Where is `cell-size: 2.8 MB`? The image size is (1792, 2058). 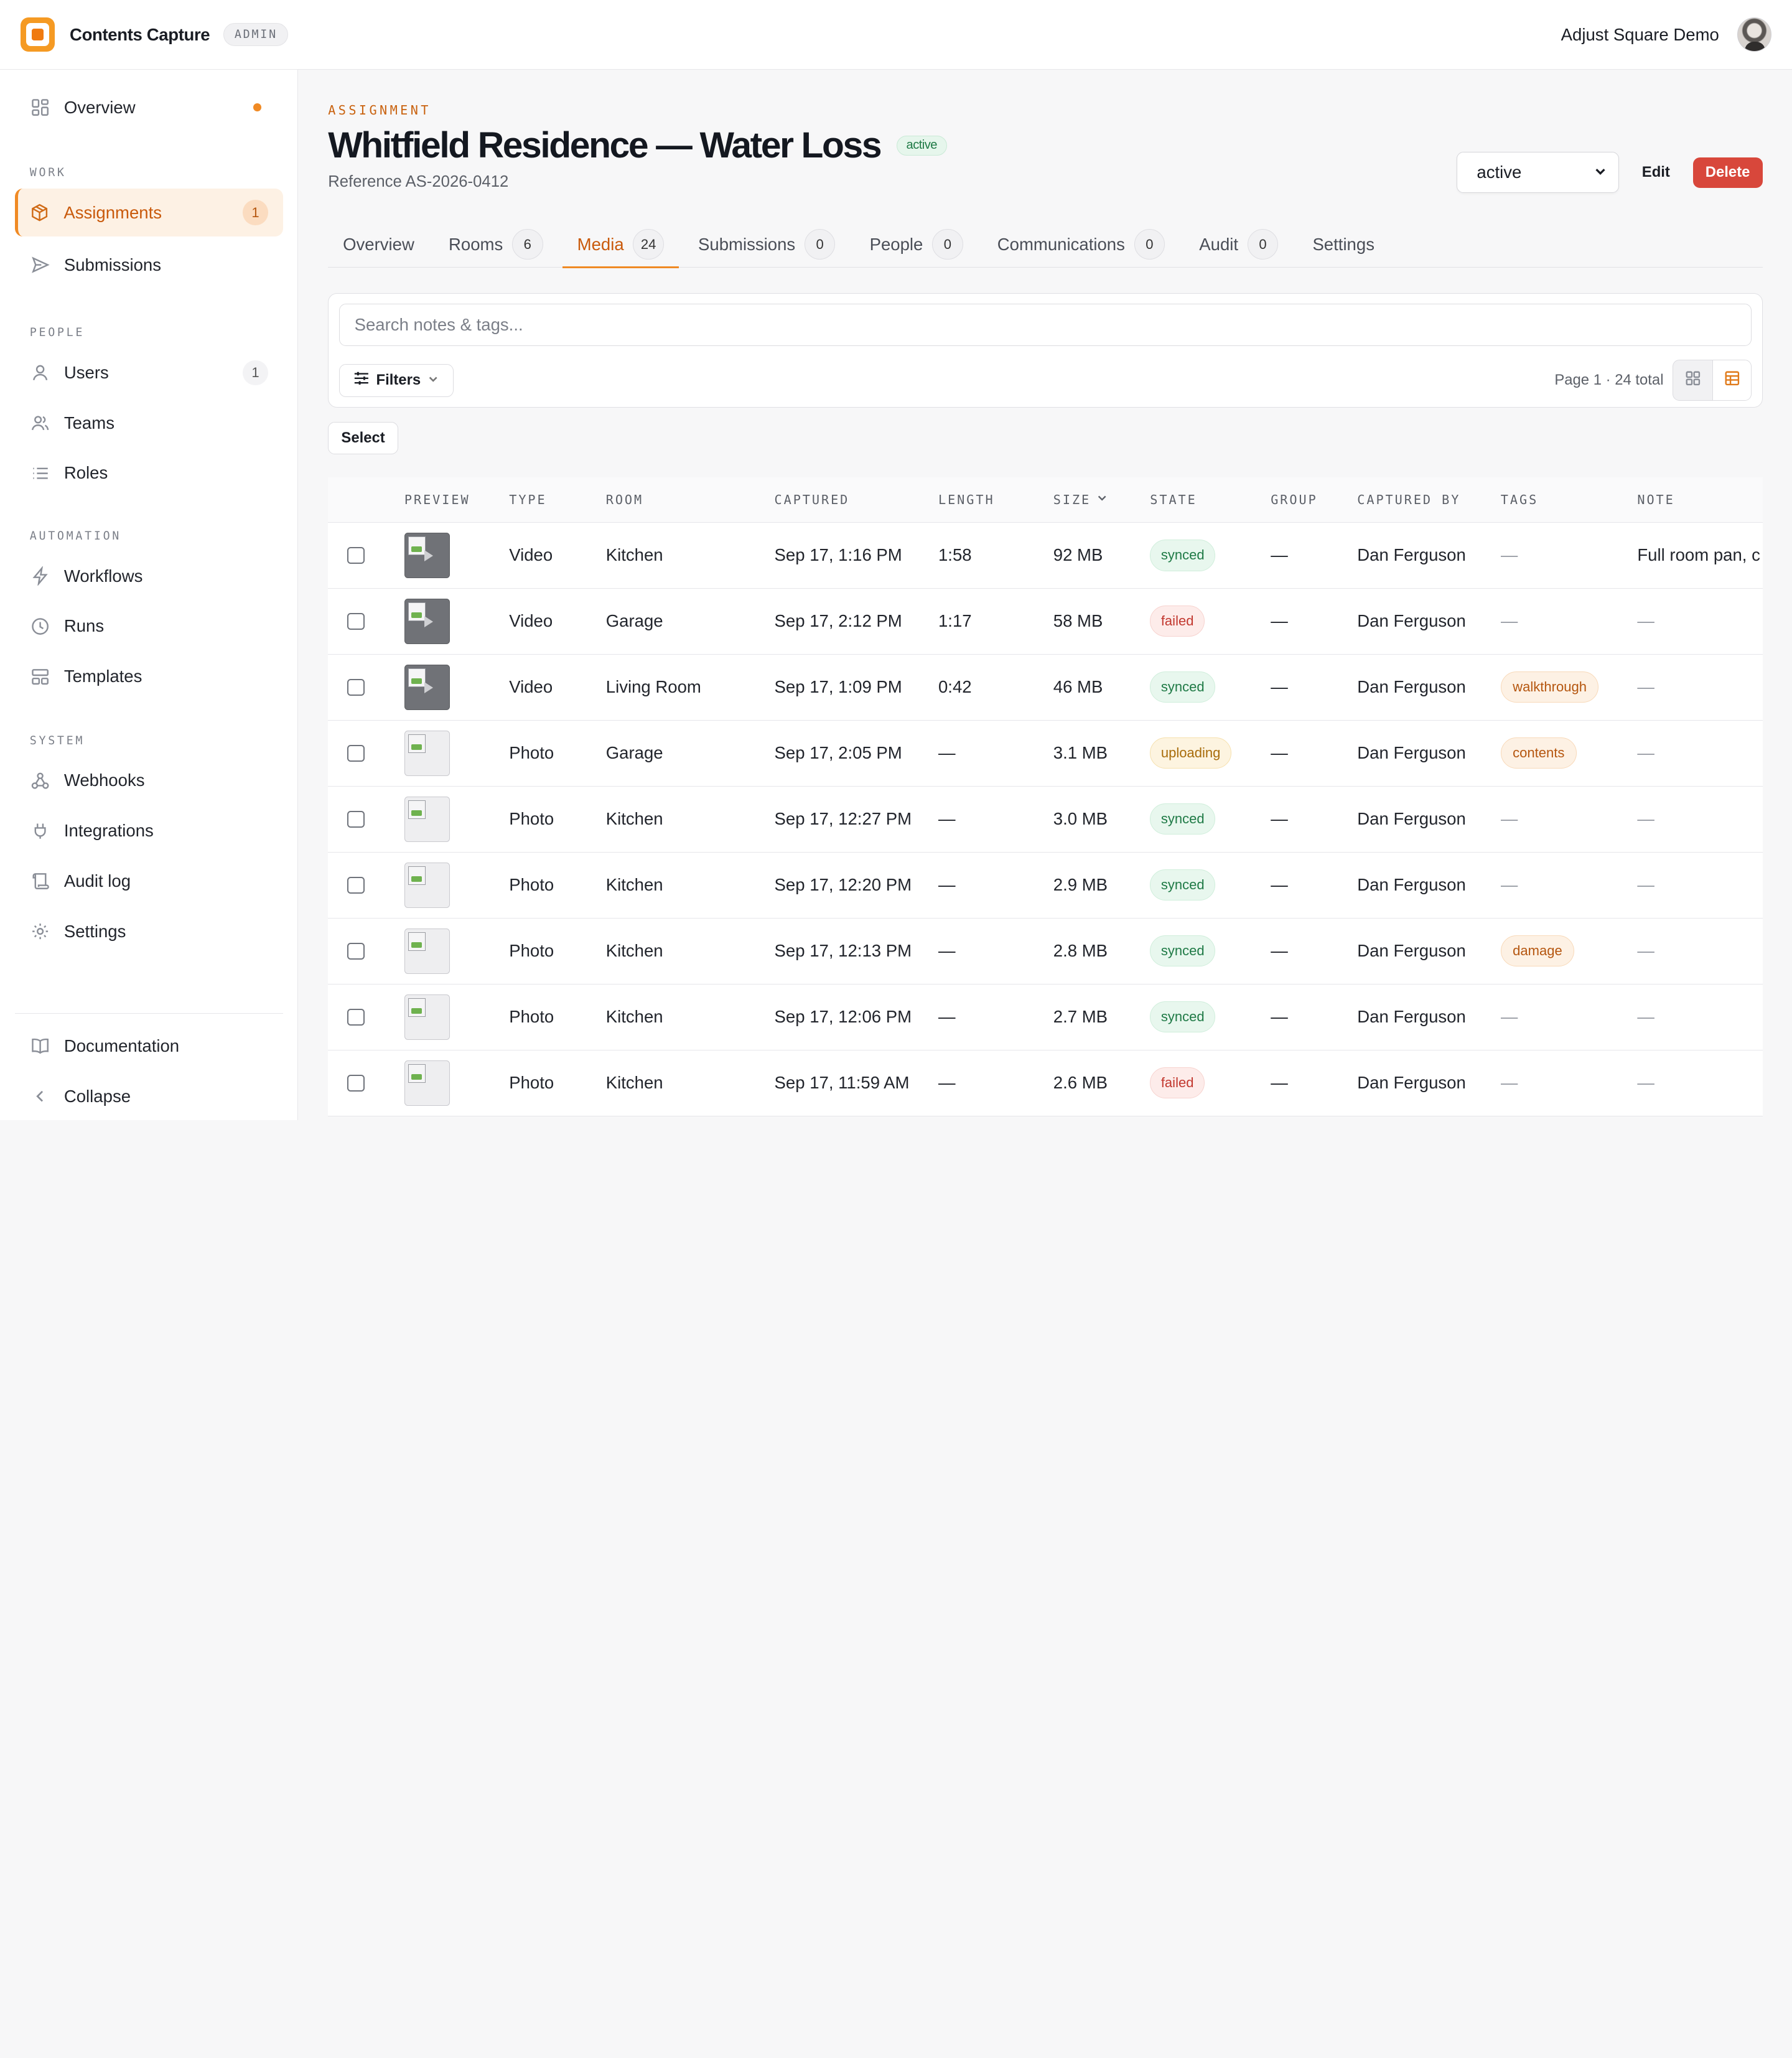 cell-size: 2.8 MB is located at coordinates (1080, 951).